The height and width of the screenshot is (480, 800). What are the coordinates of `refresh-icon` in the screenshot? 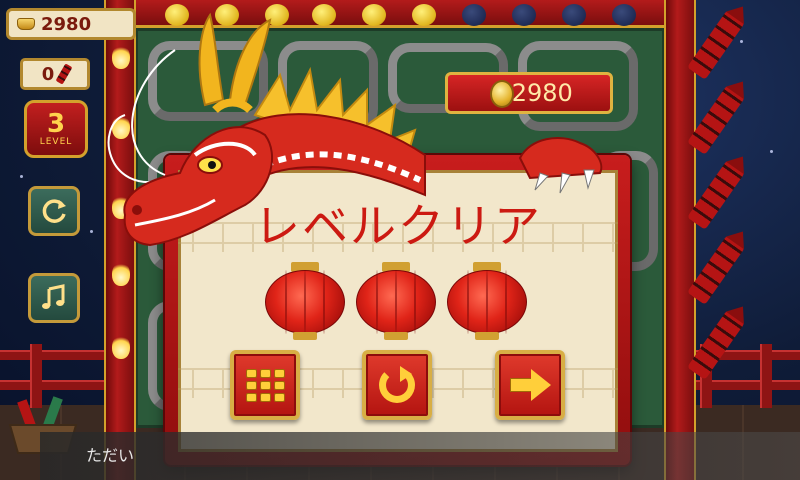 It's located at (54, 211).